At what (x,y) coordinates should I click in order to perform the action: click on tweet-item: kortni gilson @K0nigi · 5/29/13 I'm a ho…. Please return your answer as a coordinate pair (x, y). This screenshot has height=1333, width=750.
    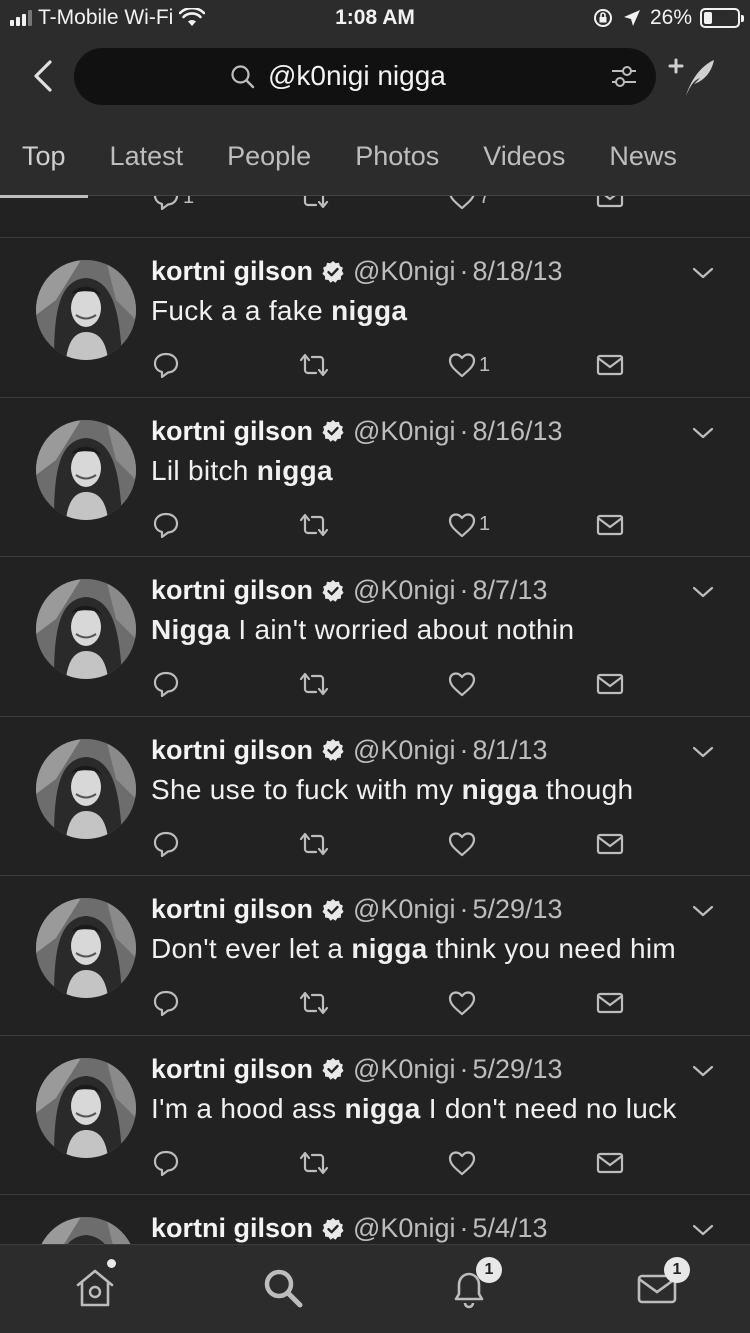
    Looking at the image, I should click on (375, 1115).